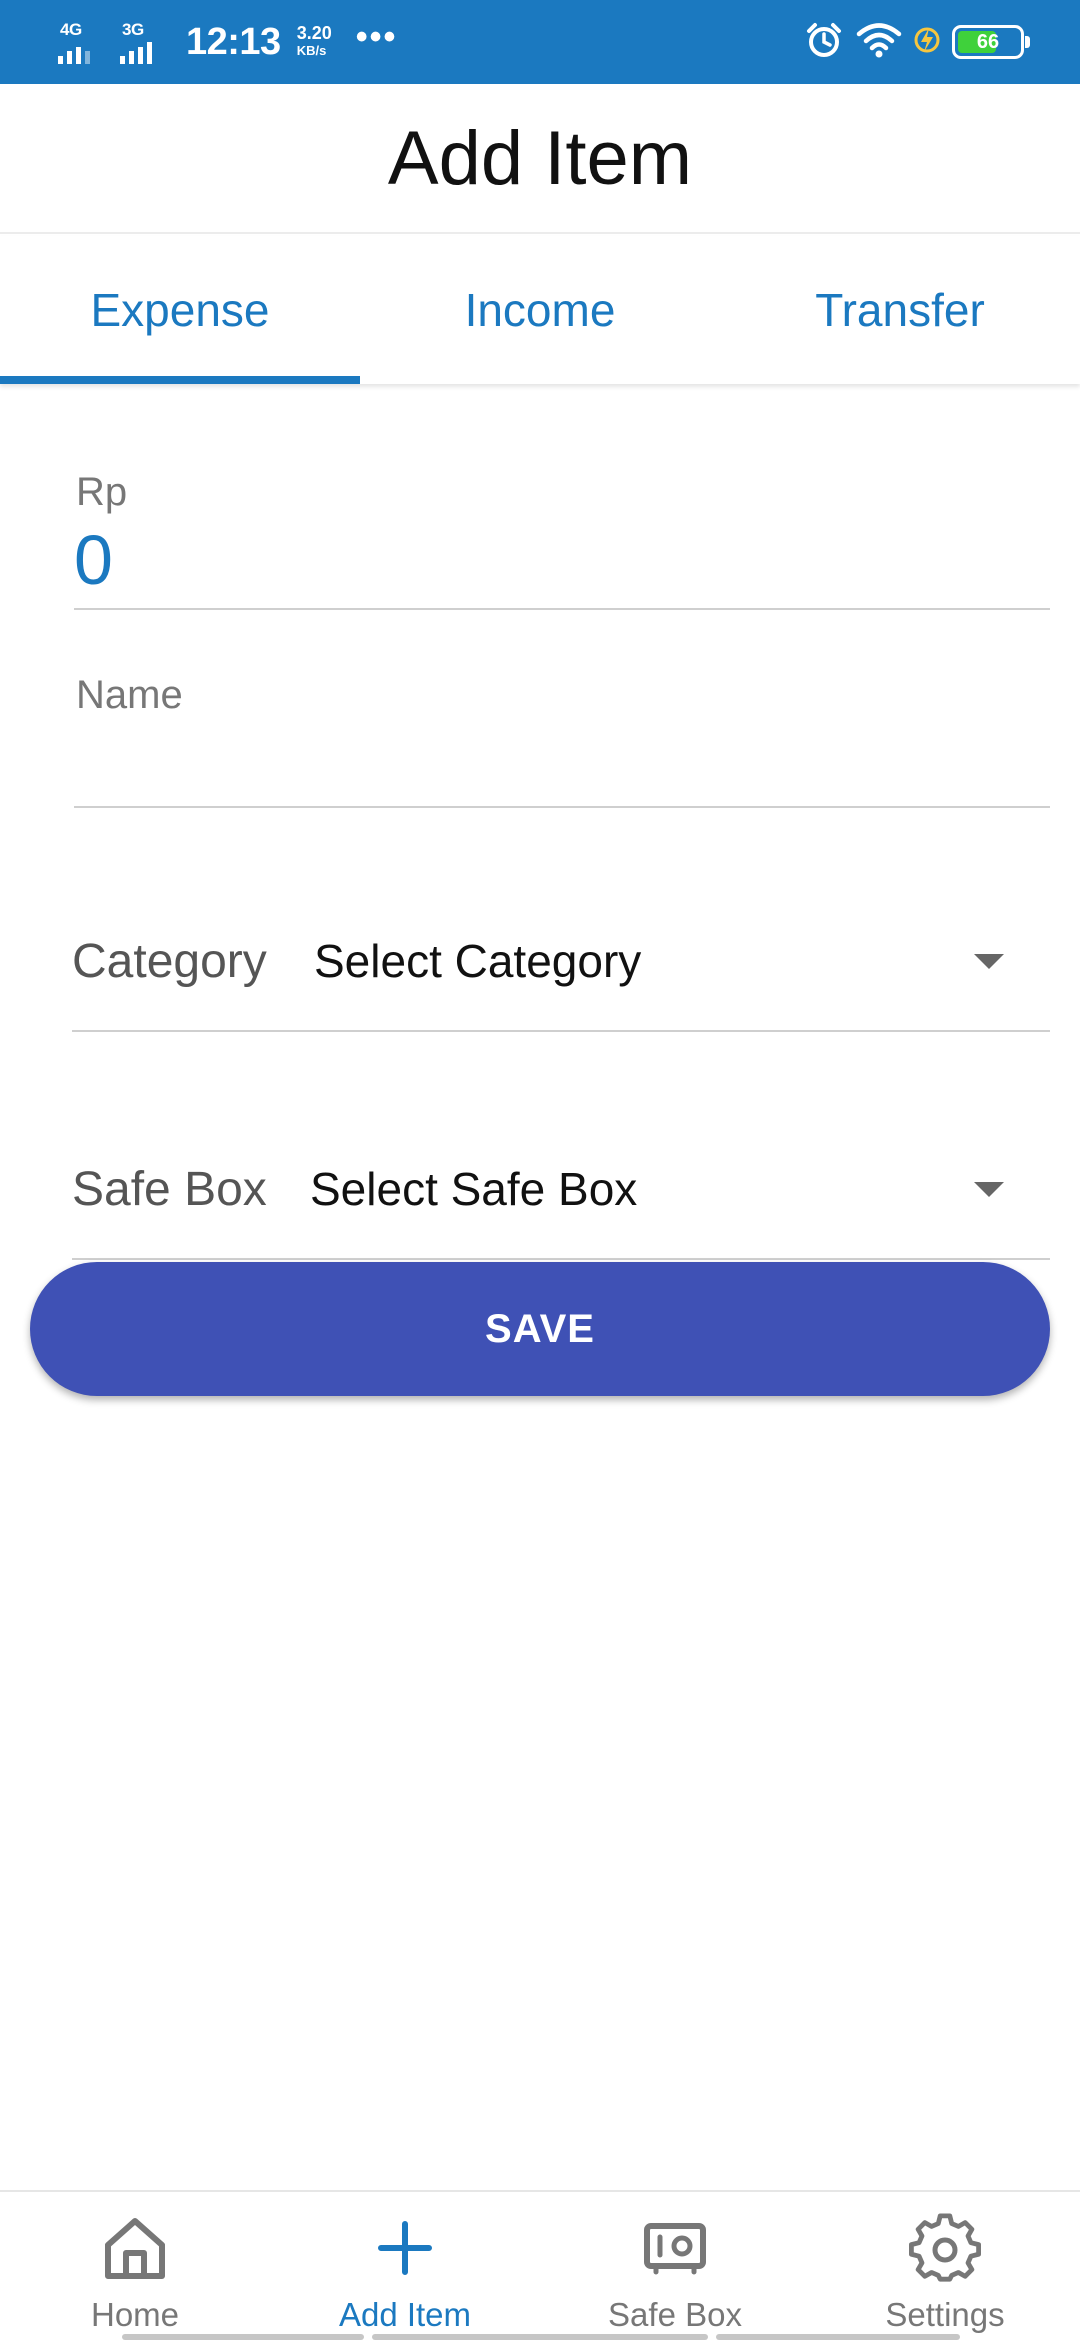 This screenshot has width=1080, height=2340. I want to click on page-title: Add Item, so click(540, 158).